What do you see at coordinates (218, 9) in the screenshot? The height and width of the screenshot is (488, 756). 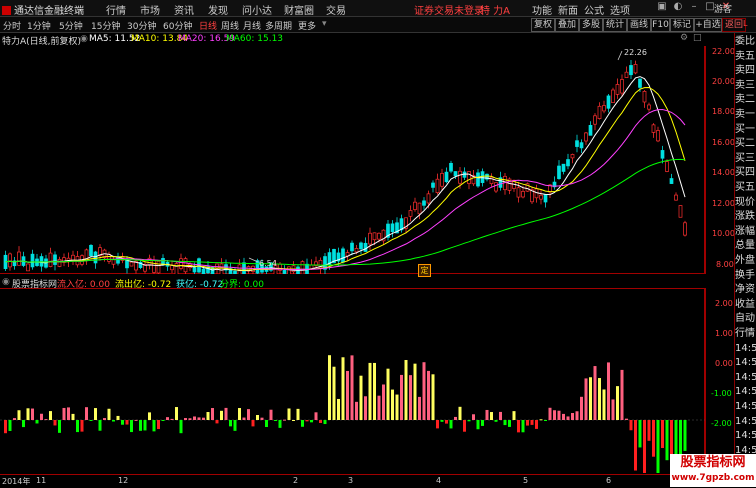 I see `menu-discover: 发现` at bounding box center [218, 9].